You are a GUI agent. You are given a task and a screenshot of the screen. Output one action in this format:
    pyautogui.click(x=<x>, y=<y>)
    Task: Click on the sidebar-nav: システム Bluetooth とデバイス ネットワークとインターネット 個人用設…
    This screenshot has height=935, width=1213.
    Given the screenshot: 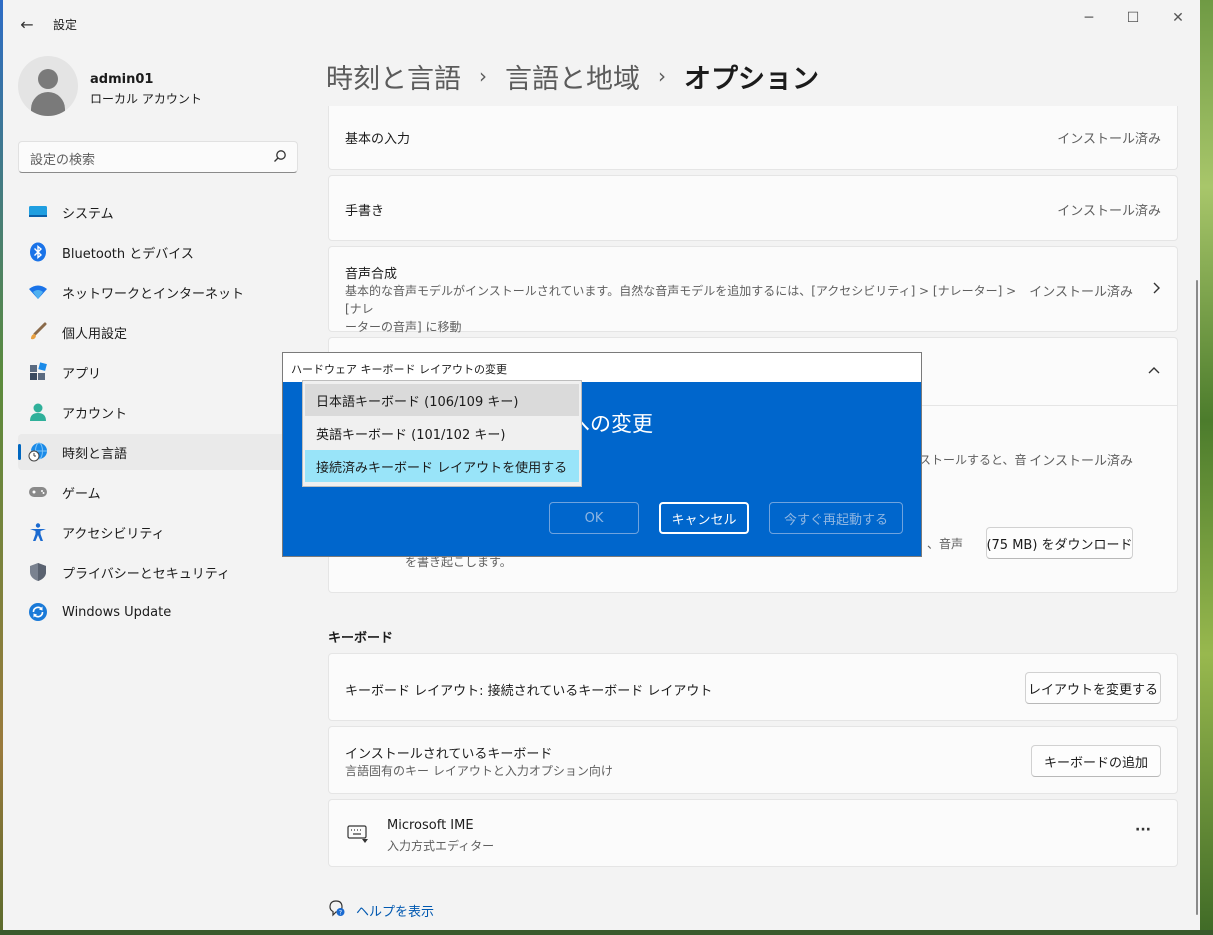 What is the action you would take?
    pyautogui.click(x=153, y=414)
    